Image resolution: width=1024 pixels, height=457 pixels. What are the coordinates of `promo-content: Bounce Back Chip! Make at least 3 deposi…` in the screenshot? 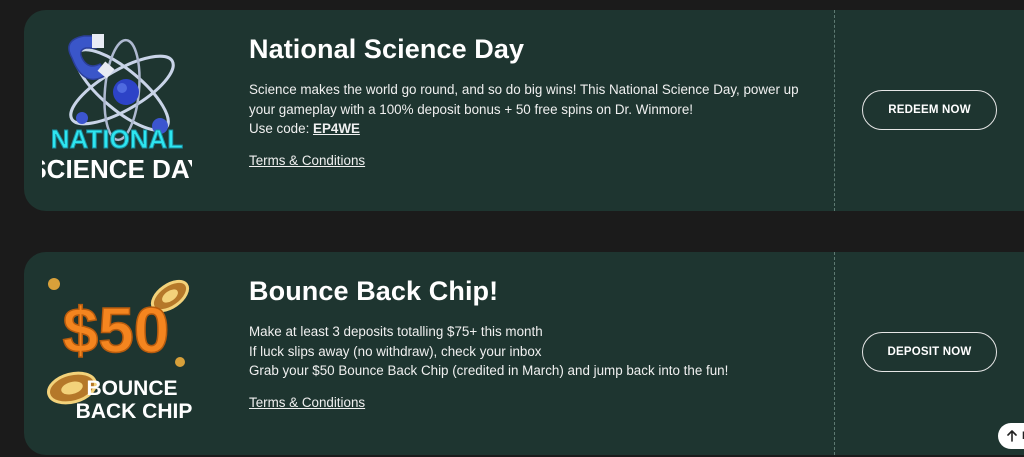 It's located at (488, 343).